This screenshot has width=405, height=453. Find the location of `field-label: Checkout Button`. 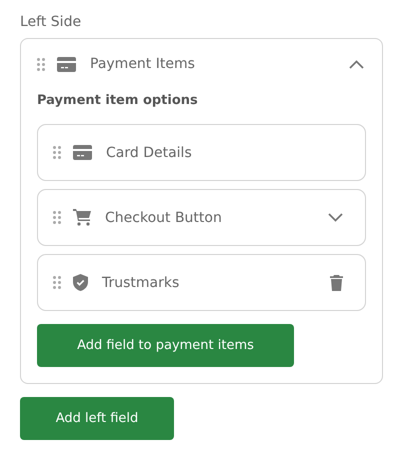

field-label: Checkout Button is located at coordinates (164, 218).